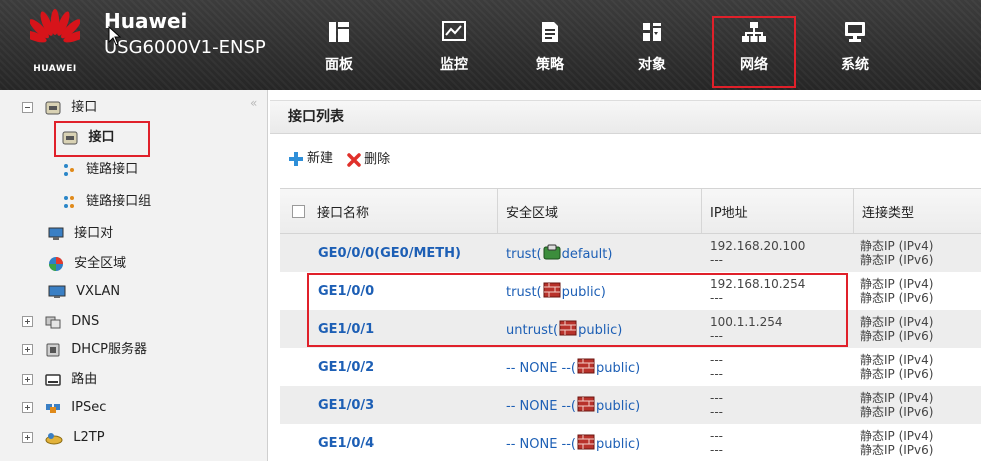 The image size is (981, 461). Describe the element at coordinates (532, 213) in the screenshot. I see `column-header-label: 安全区域` at that location.